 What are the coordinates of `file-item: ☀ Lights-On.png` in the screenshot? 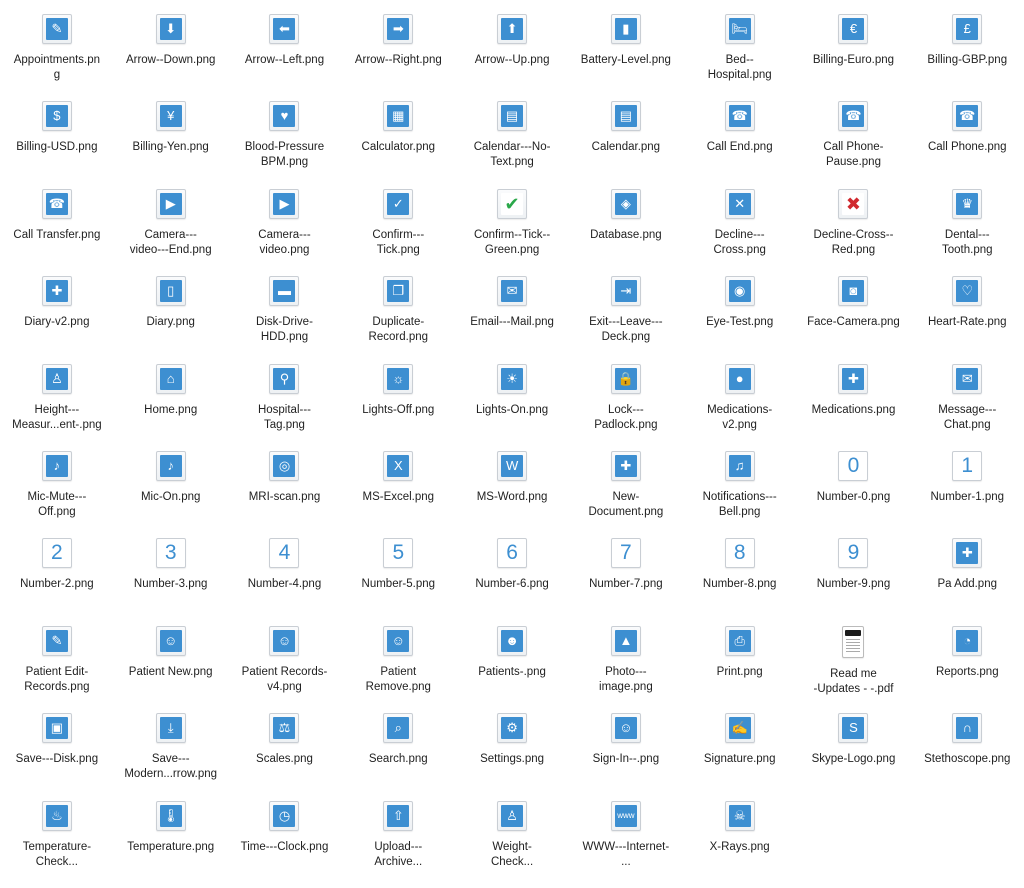 It's located at (512, 407).